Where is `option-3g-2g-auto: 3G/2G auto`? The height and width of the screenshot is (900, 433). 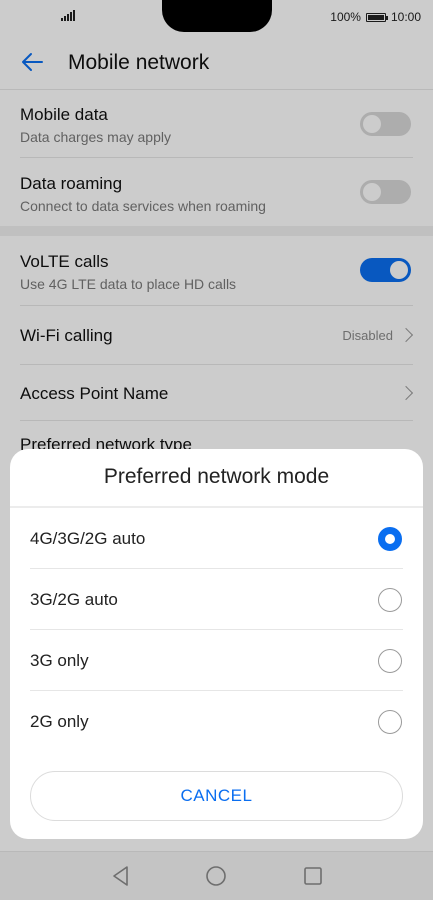
option-3g-2g-auto: 3G/2G auto is located at coordinates (216, 600).